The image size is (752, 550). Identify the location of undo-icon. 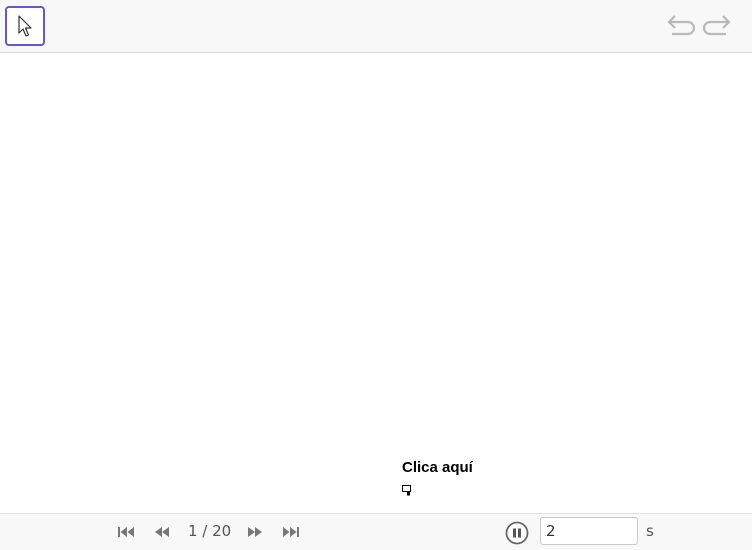
(681, 25).